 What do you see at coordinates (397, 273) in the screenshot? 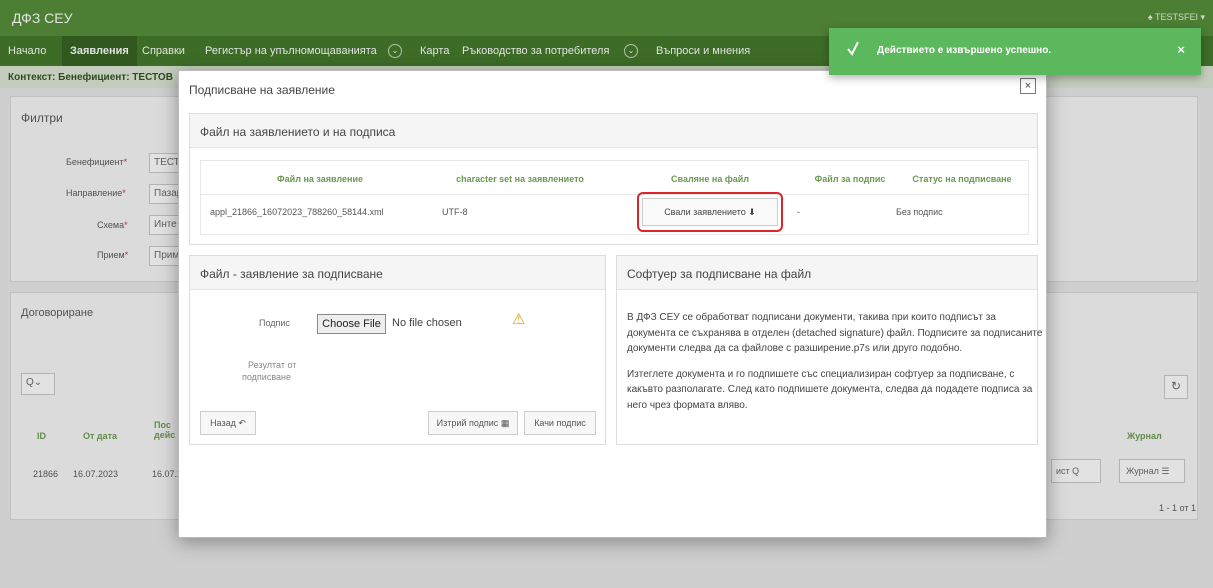
I see `sign-section-title: Файл - заявление за подписване` at bounding box center [397, 273].